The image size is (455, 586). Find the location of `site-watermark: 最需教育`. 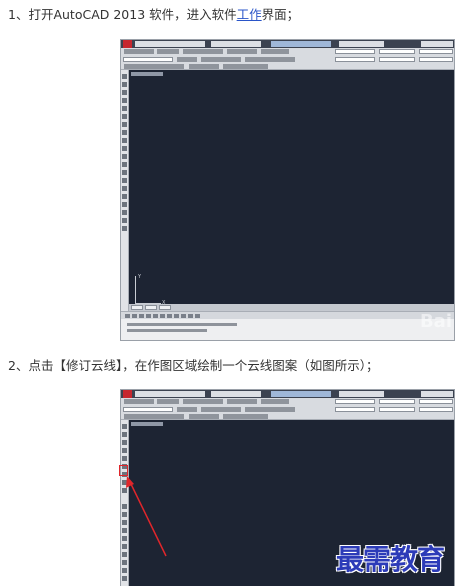

site-watermark: 最需教育 is located at coordinates (390, 559).